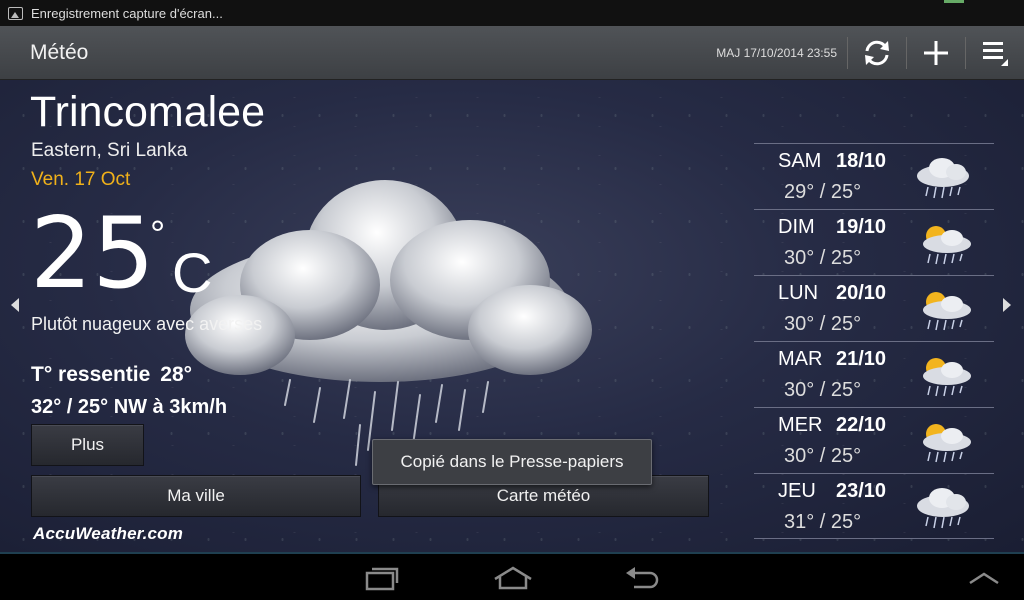 Image resolution: width=1024 pixels, height=600 pixels. What do you see at coordinates (91, 374) in the screenshot?
I see `feels-like-label: T° ressentie` at bounding box center [91, 374].